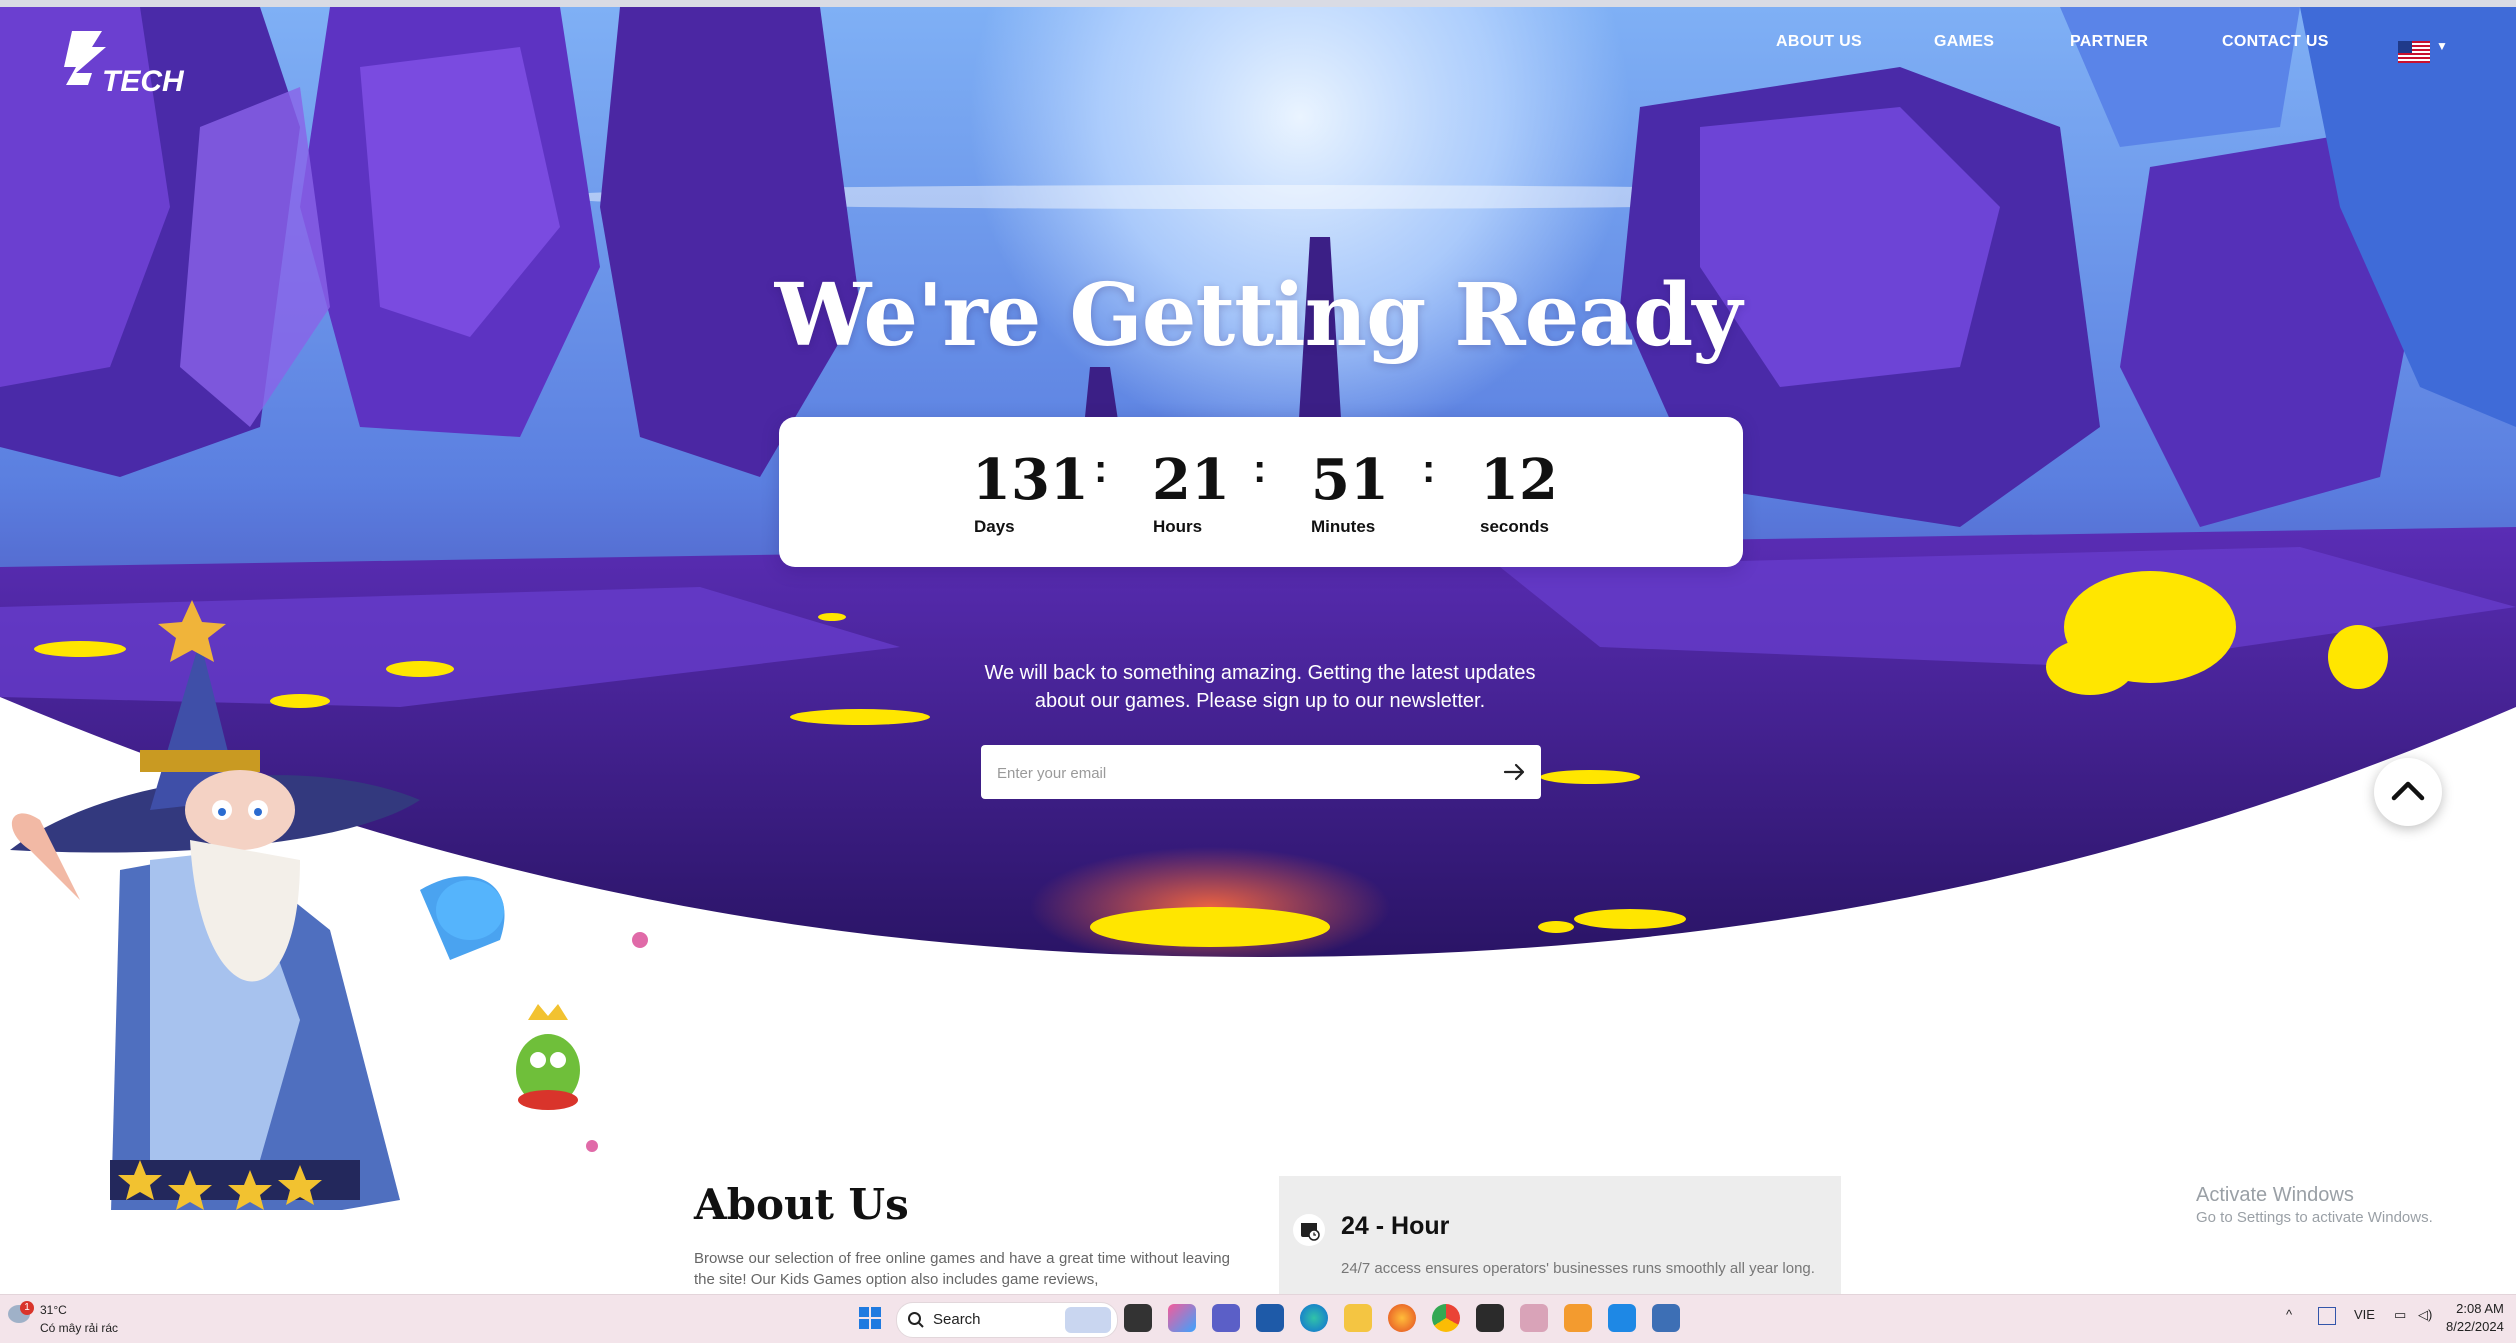  Describe the element at coordinates (1395, 1226) in the screenshot. I see `feature-card-title: 24 - Hour` at that location.